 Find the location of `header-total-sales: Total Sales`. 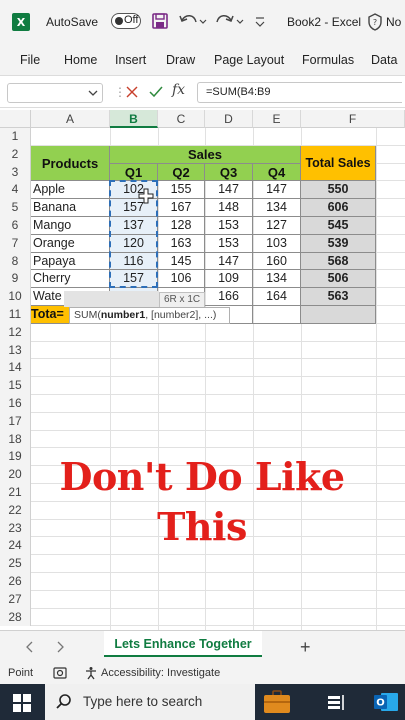

header-total-sales: Total Sales is located at coordinates (338, 163).